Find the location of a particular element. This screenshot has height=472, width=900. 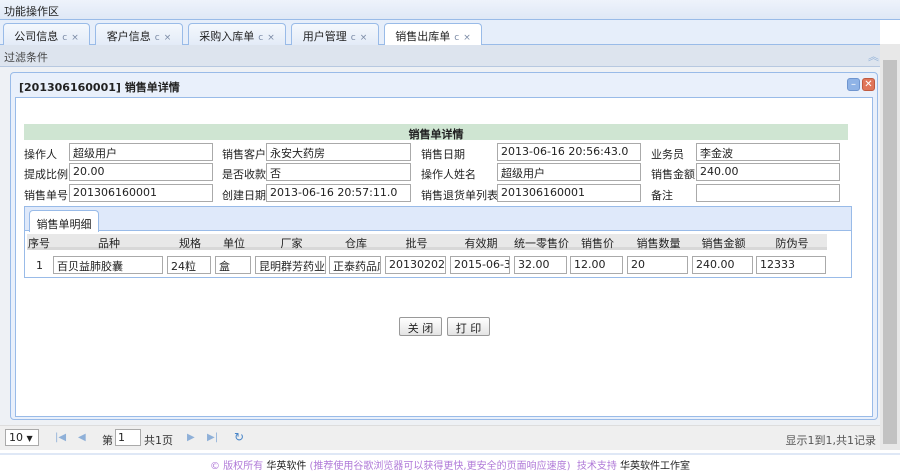

scrollbar-thumb is located at coordinates (890, 252).